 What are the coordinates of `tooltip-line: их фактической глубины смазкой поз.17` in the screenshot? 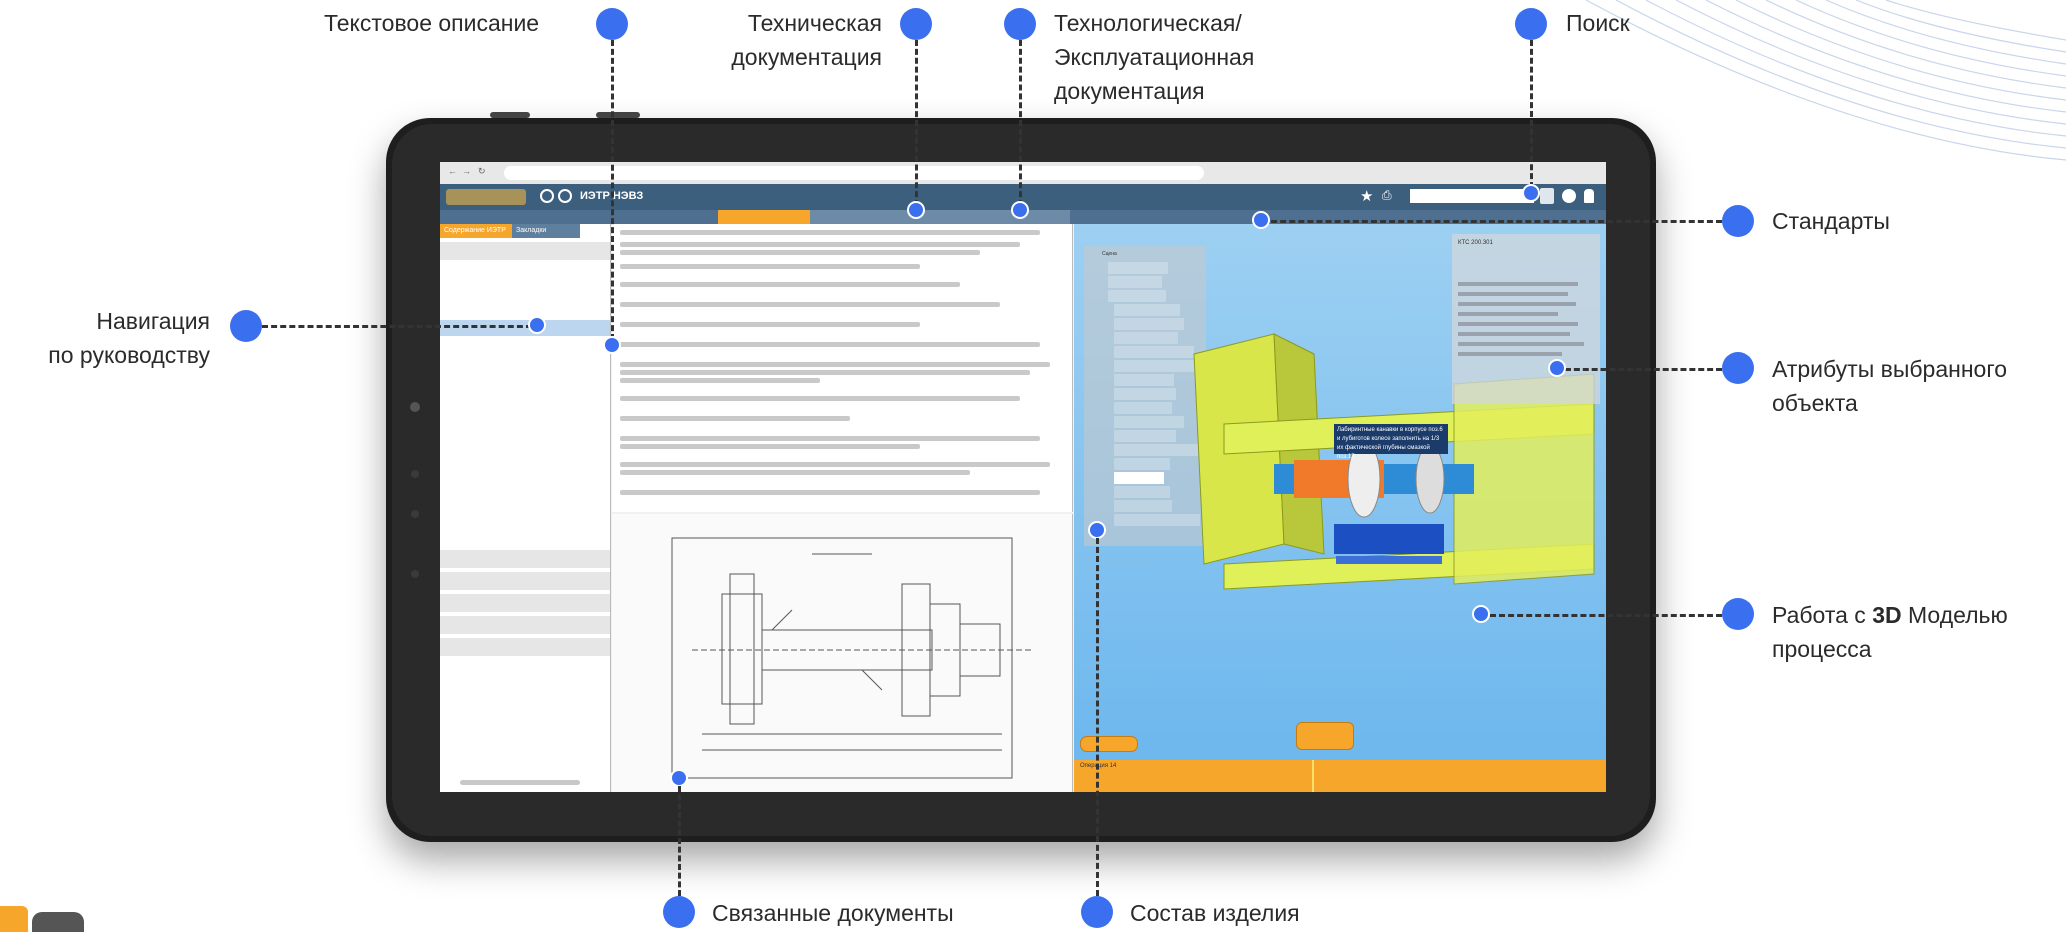 It's located at (1383, 452).